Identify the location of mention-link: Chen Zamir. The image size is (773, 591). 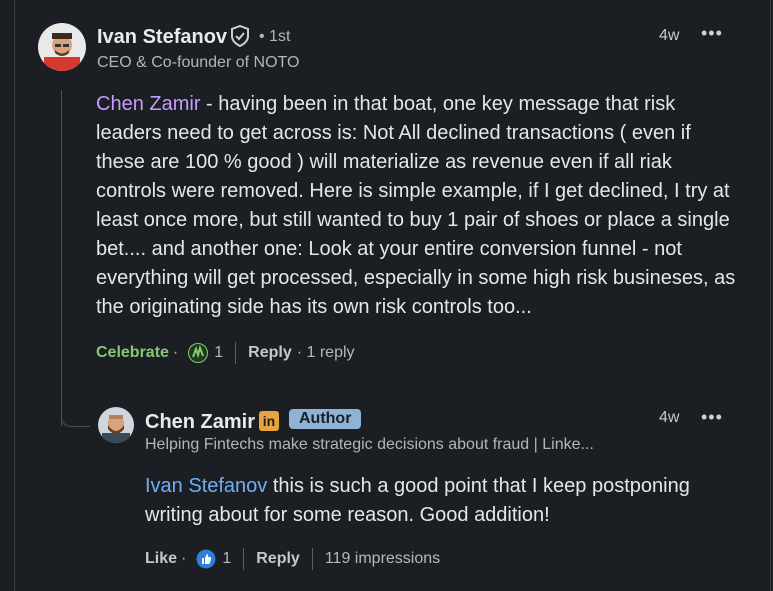
(148, 104).